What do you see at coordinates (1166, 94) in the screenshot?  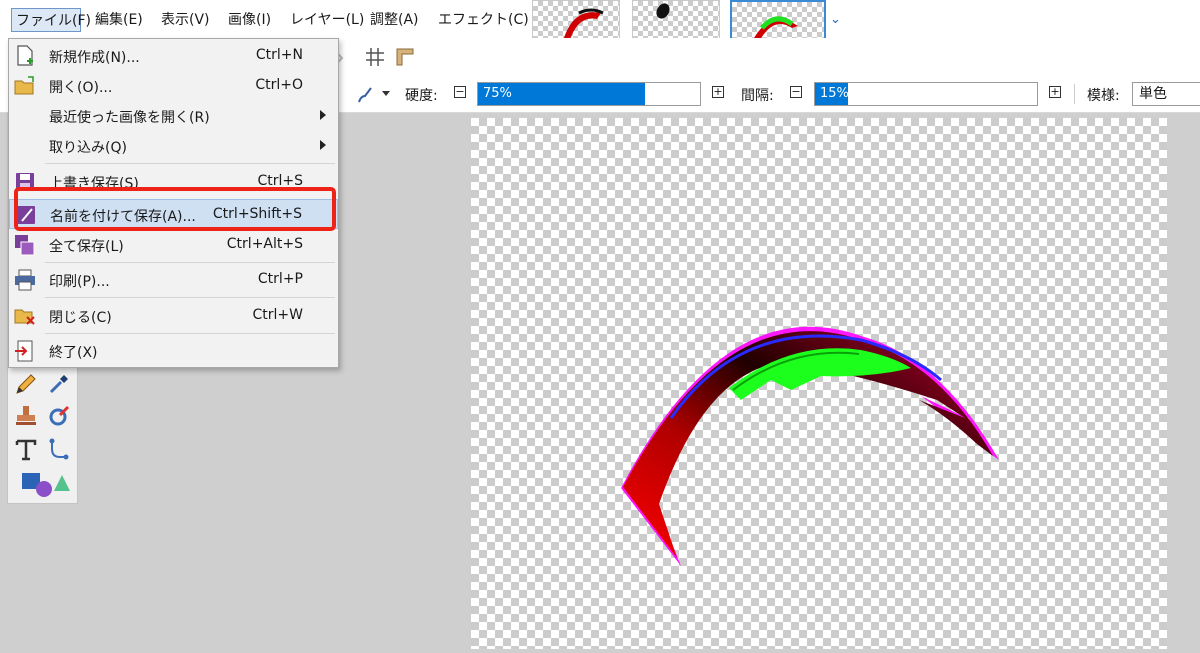 I see `pattern-select: 単色` at bounding box center [1166, 94].